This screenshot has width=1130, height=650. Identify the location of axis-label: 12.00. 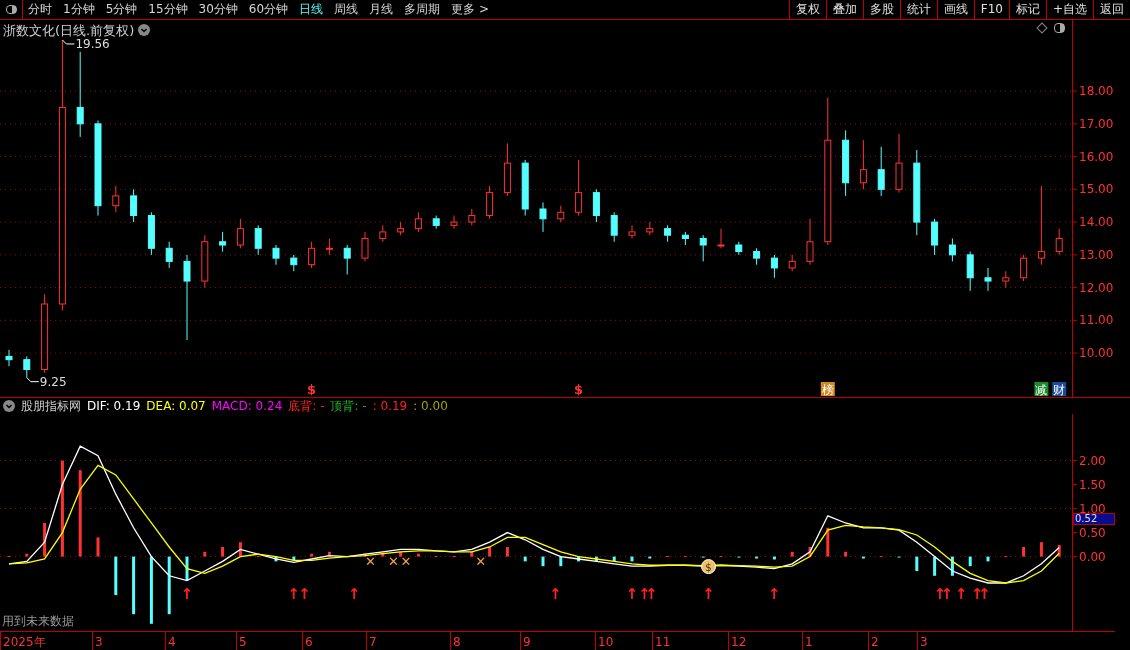
(1096, 287).